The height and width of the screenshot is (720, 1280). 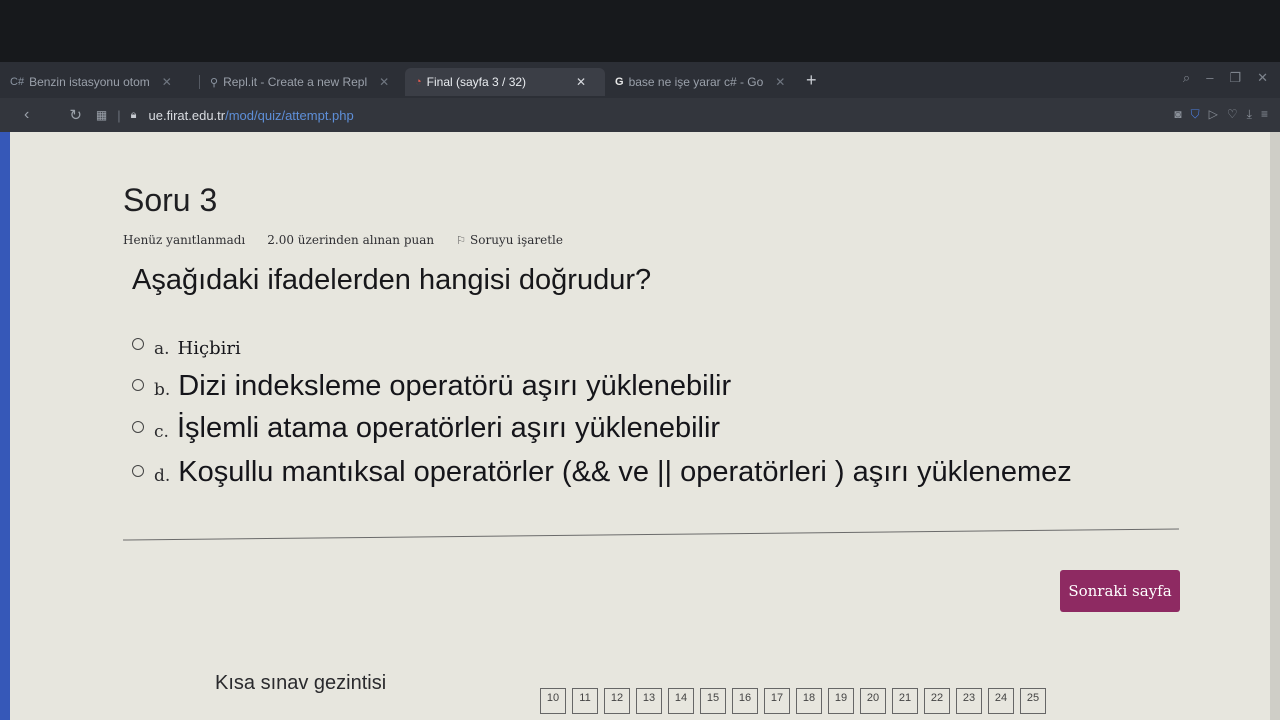 I want to click on answer-letter: c., so click(x=161, y=432).